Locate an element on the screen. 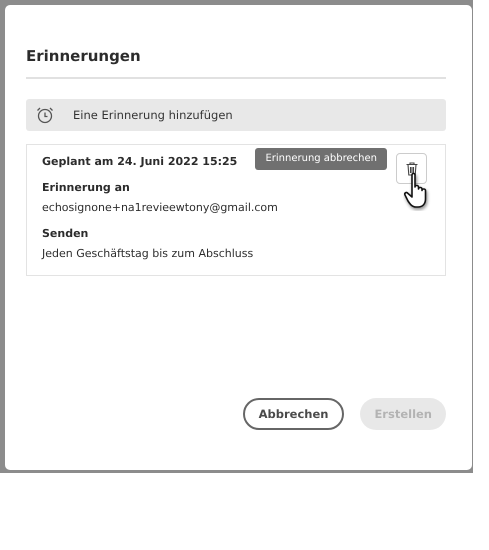 Image resolution: width=489 pixels, height=550 pixels. send-label: Senden is located at coordinates (65, 234).